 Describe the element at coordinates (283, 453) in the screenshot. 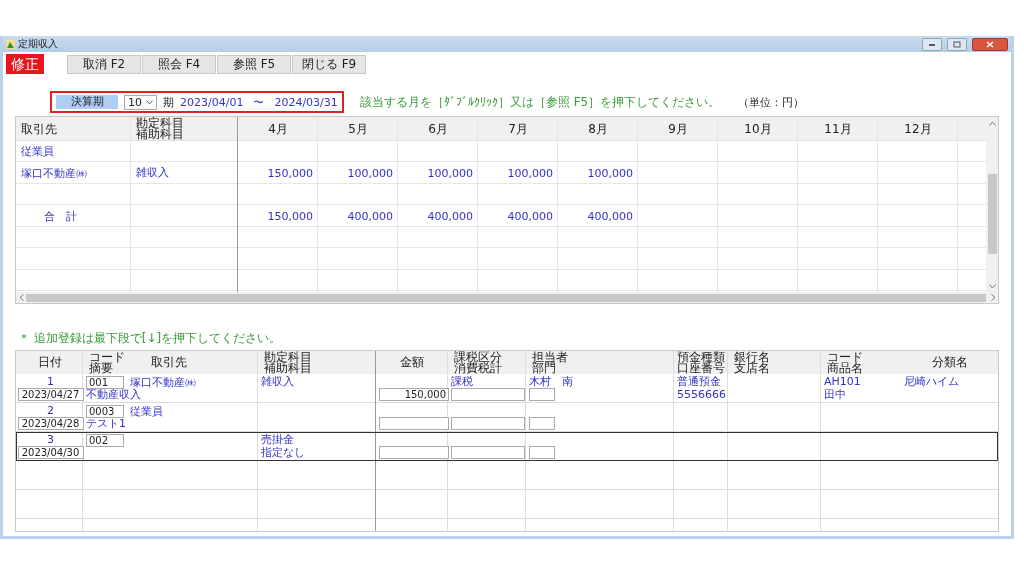

I see `table-cell-text: 指定なし` at that location.